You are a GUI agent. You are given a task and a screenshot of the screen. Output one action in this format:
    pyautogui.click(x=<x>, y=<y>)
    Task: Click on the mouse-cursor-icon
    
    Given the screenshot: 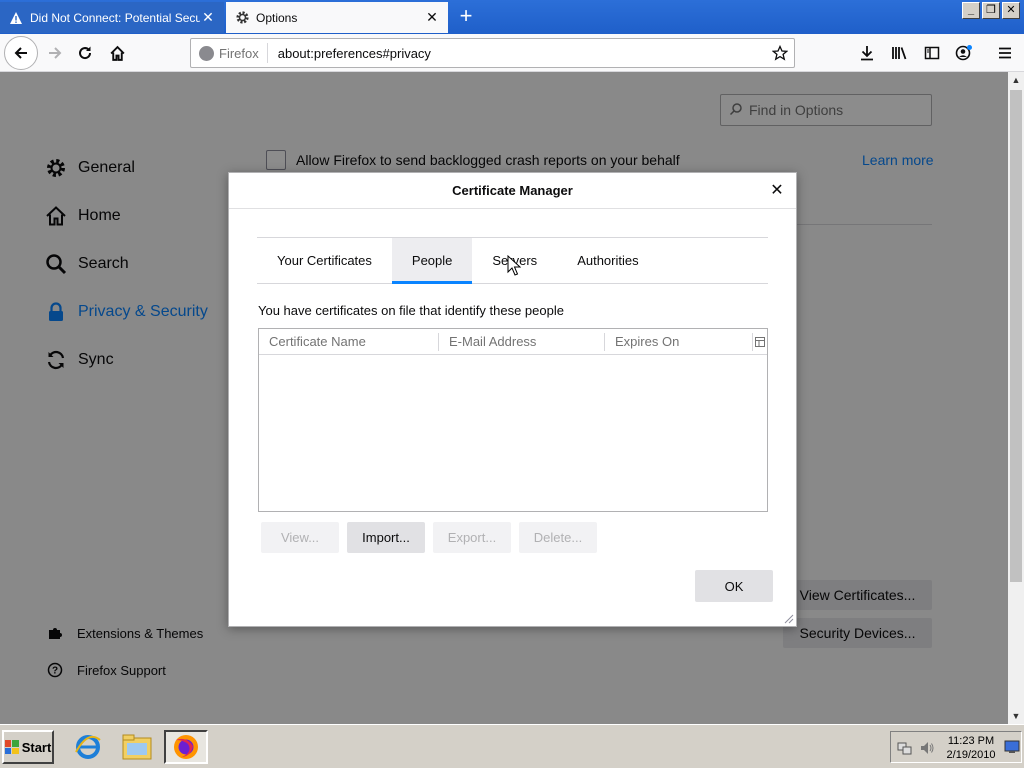 What is the action you would take?
    pyautogui.click(x=514, y=265)
    